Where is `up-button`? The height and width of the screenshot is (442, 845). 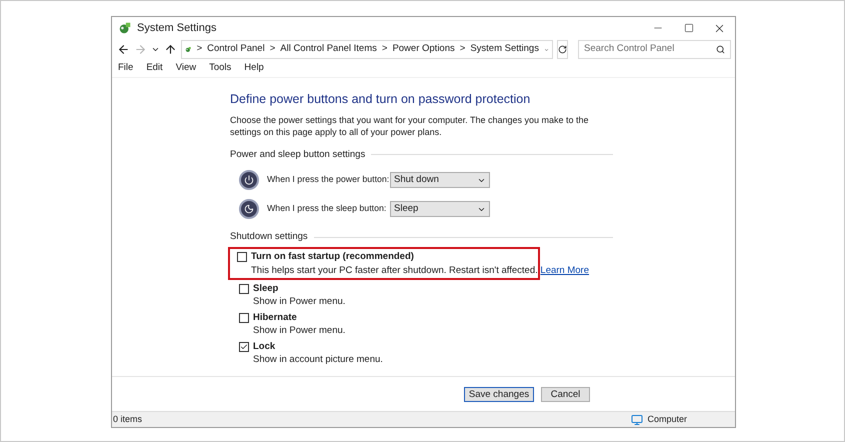
up-button is located at coordinates (170, 49).